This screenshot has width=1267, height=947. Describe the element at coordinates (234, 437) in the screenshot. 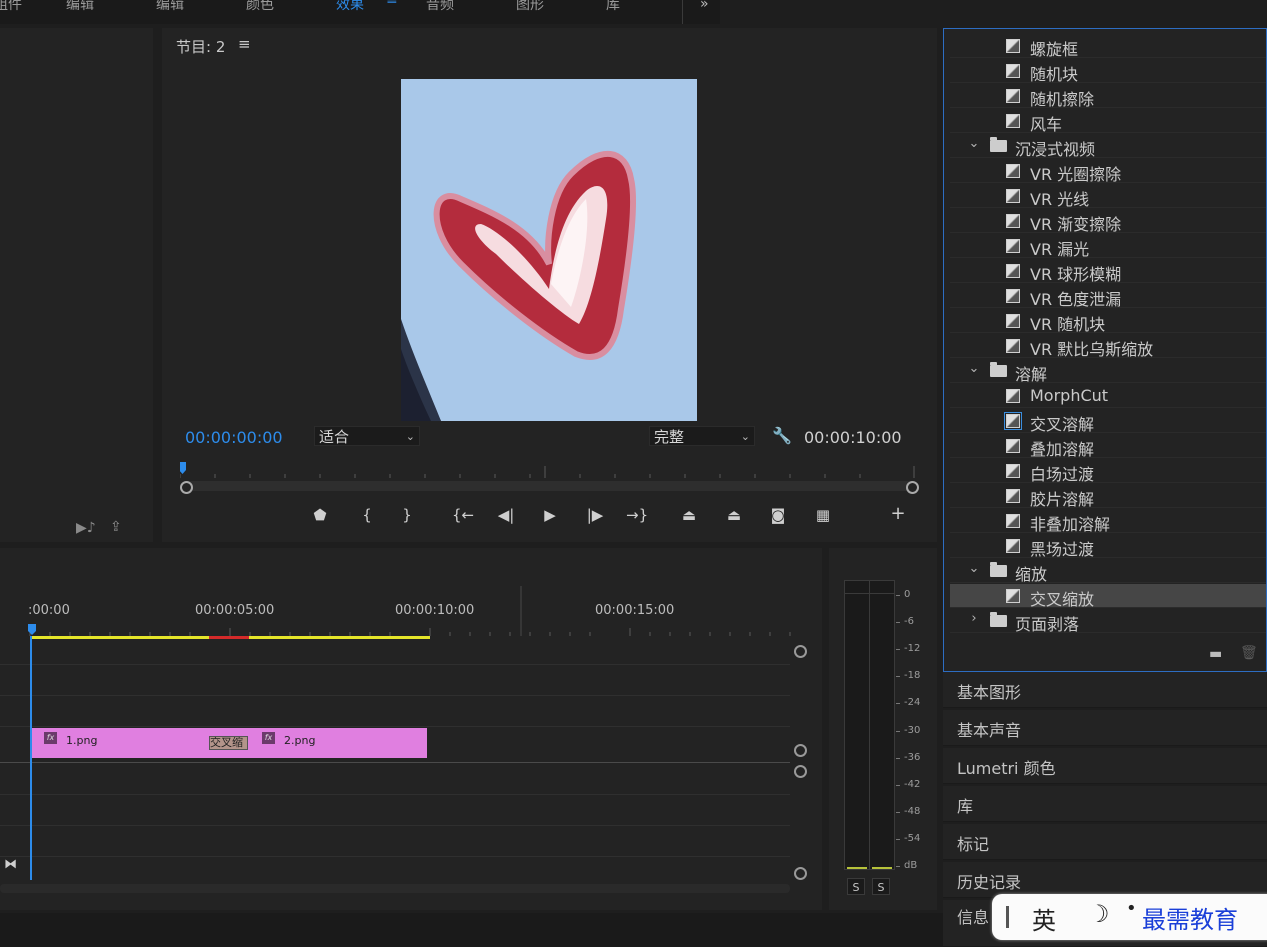

I see `current-timecode: 00:00:00:00` at that location.